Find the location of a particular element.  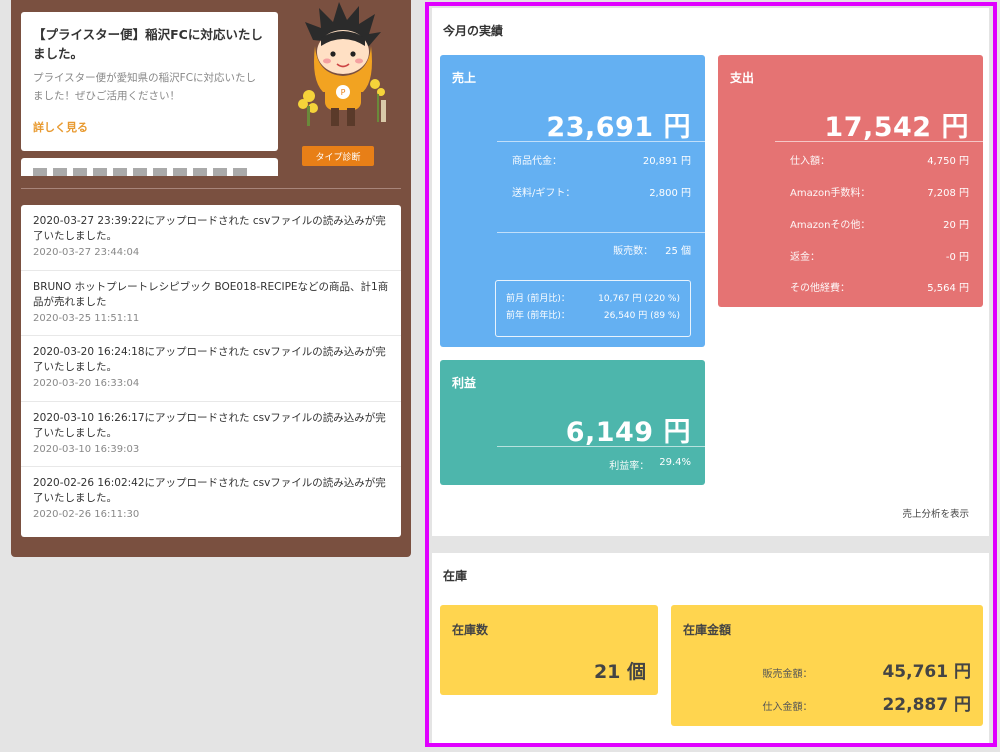

activity-time: 2020-03-10 16:39:03 is located at coordinates (86, 449).